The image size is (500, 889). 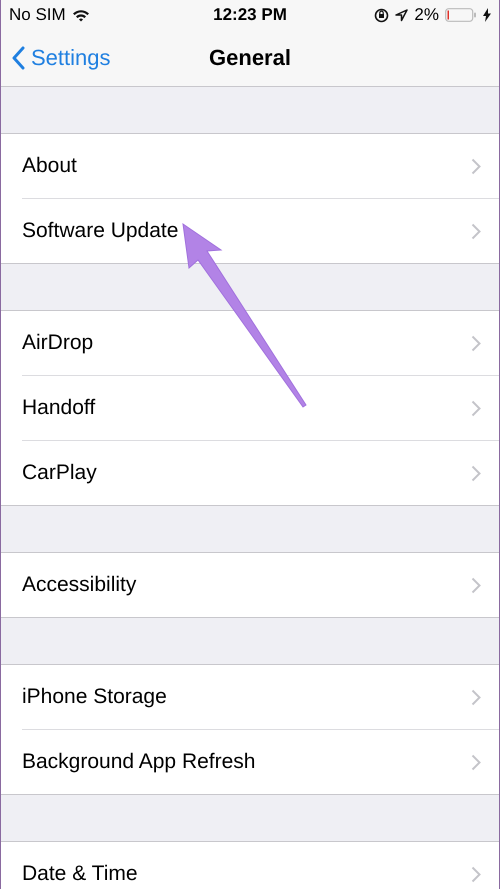 I want to click on settings-row: Background App Refresh, so click(x=260, y=762).